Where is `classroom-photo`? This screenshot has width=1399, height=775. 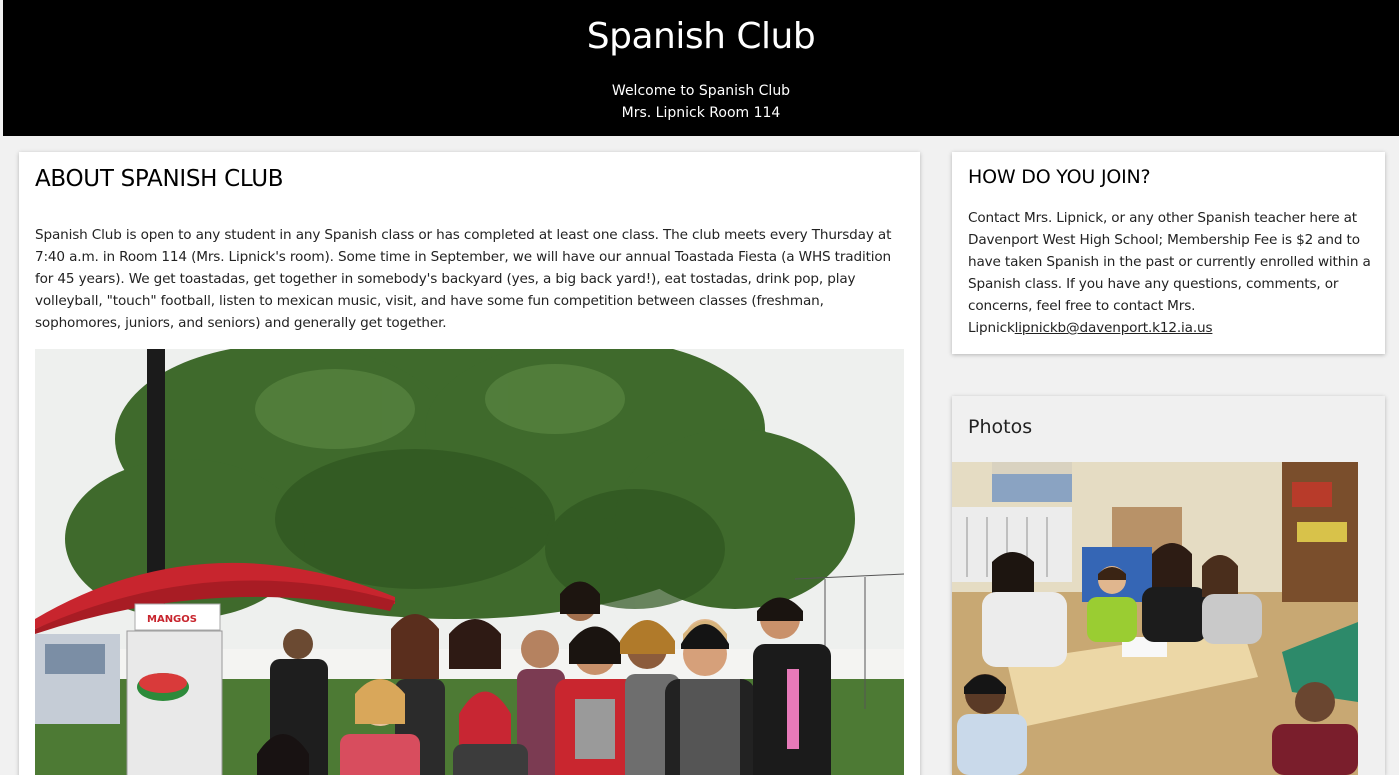
classroom-photo is located at coordinates (1155, 618).